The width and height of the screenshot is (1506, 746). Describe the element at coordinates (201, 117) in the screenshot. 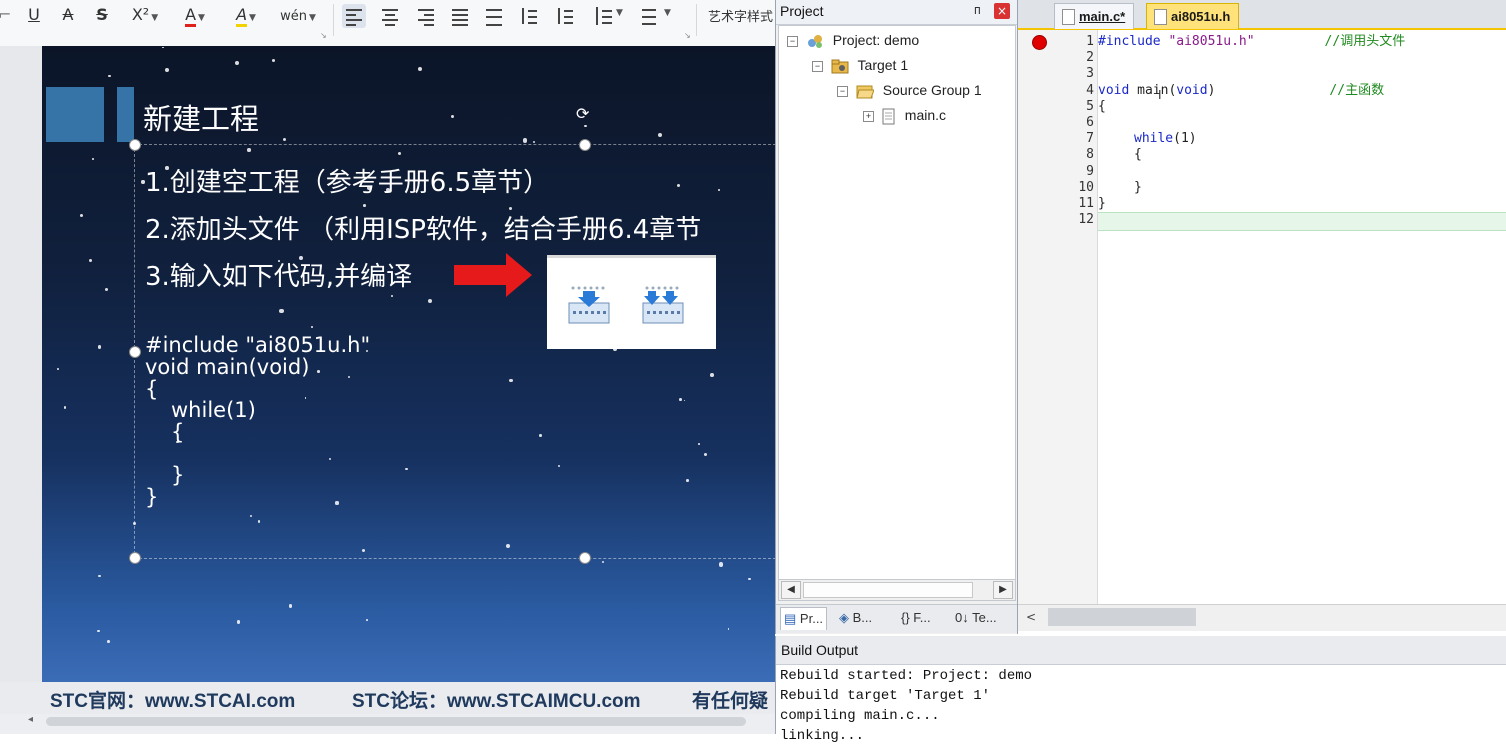

I see `slide-title: 新建工程` at that location.